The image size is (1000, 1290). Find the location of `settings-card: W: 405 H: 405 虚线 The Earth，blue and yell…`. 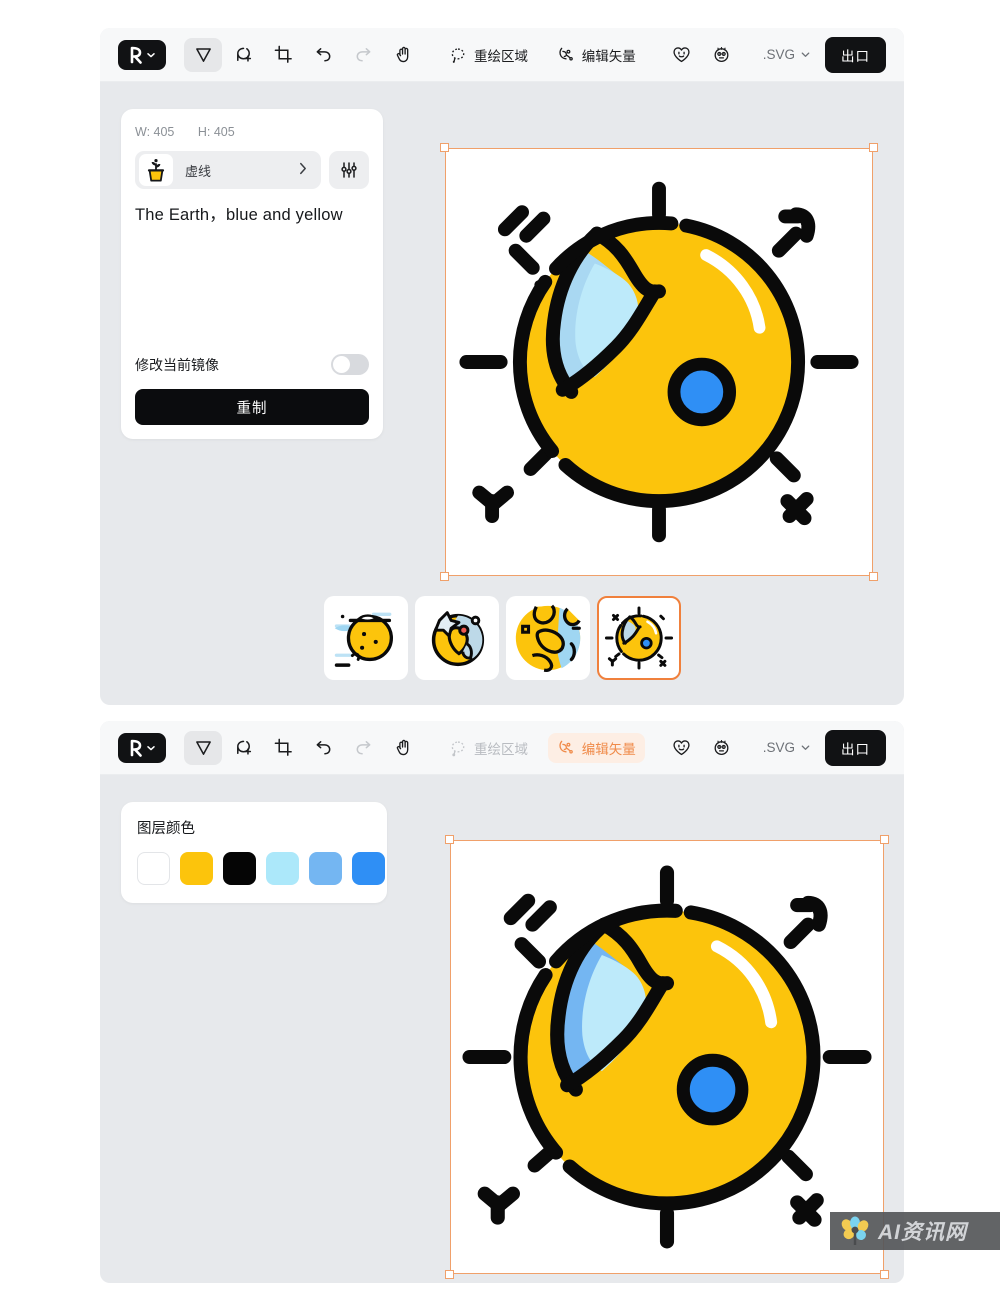

settings-card: W: 405 H: 405 虚线 The Earth，blue and yell… is located at coordinates (252, 274).